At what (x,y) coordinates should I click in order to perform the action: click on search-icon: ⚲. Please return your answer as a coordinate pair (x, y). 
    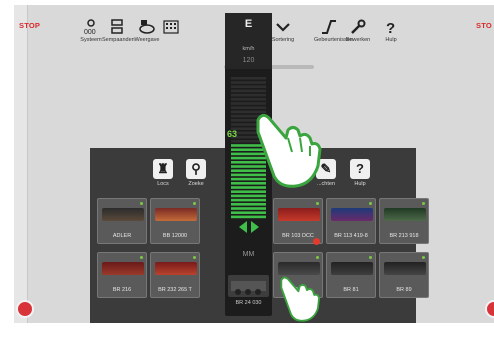
    Looking at the image, I should click on (196, 169).